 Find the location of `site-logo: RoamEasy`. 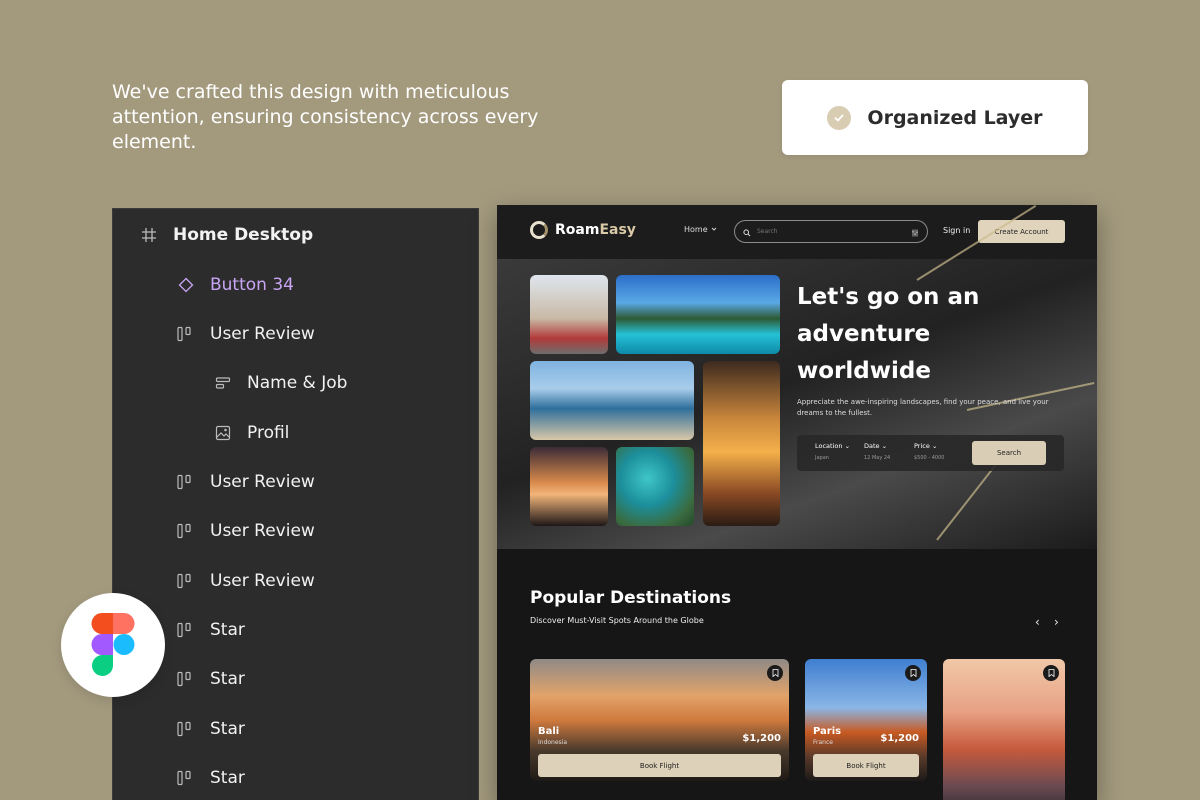

site-logo: RoamEasy is located at coordinates (583, 230).